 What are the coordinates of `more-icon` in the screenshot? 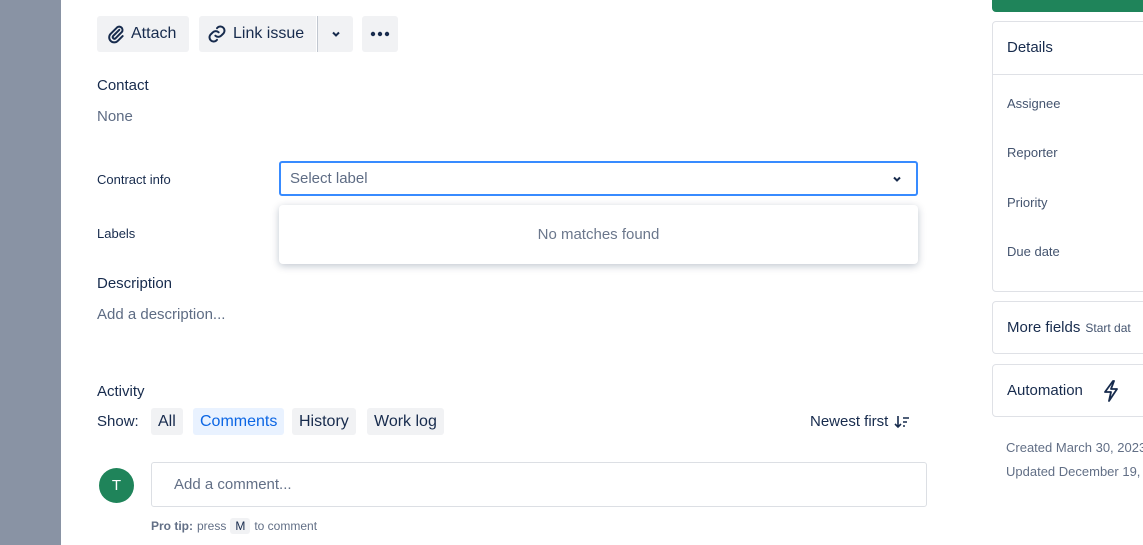 It's located at (380, 34).